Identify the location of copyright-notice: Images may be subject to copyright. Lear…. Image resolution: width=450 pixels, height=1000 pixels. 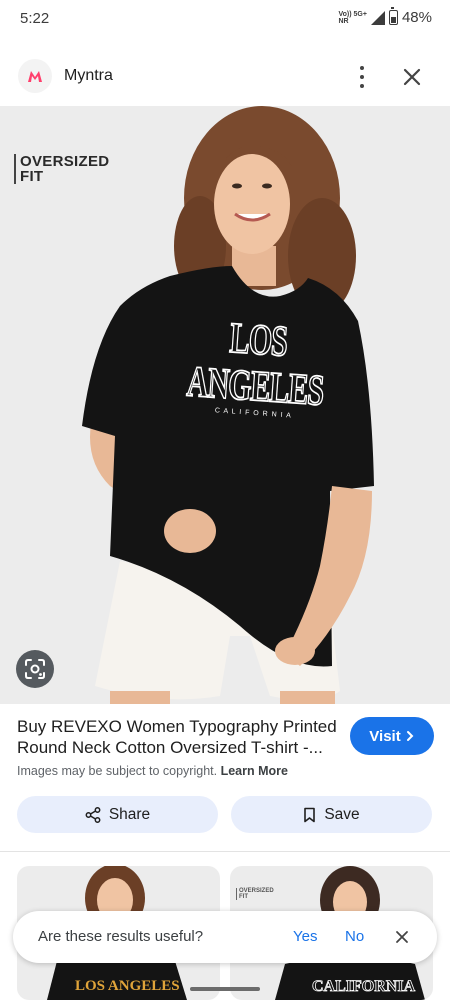
(152, 771).